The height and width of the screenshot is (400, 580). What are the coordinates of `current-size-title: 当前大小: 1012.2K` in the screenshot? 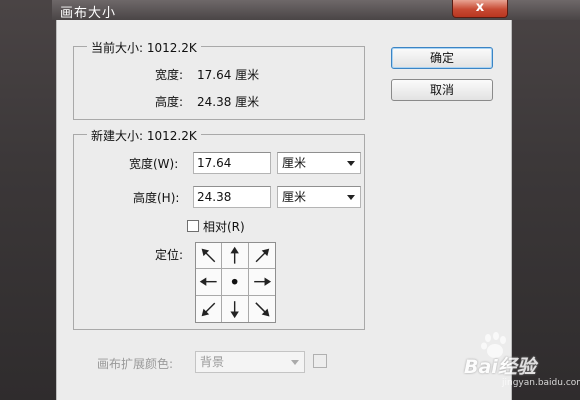 It's located at (144, 47).